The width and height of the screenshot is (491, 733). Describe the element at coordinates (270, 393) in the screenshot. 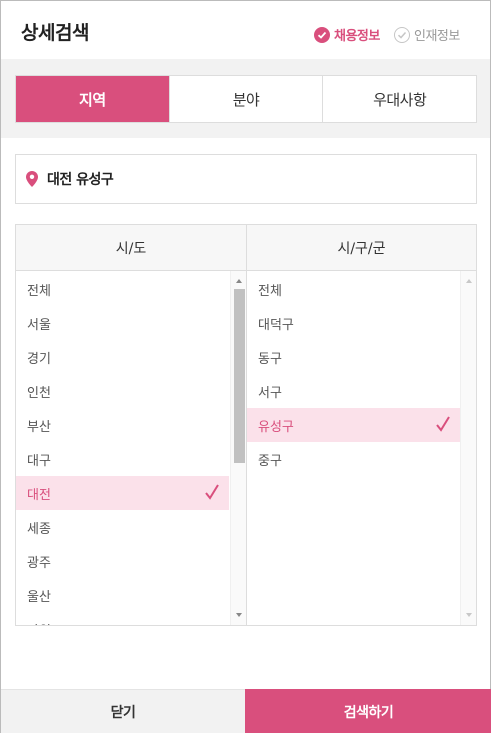

I see `district-item-label: 서구` at that location.